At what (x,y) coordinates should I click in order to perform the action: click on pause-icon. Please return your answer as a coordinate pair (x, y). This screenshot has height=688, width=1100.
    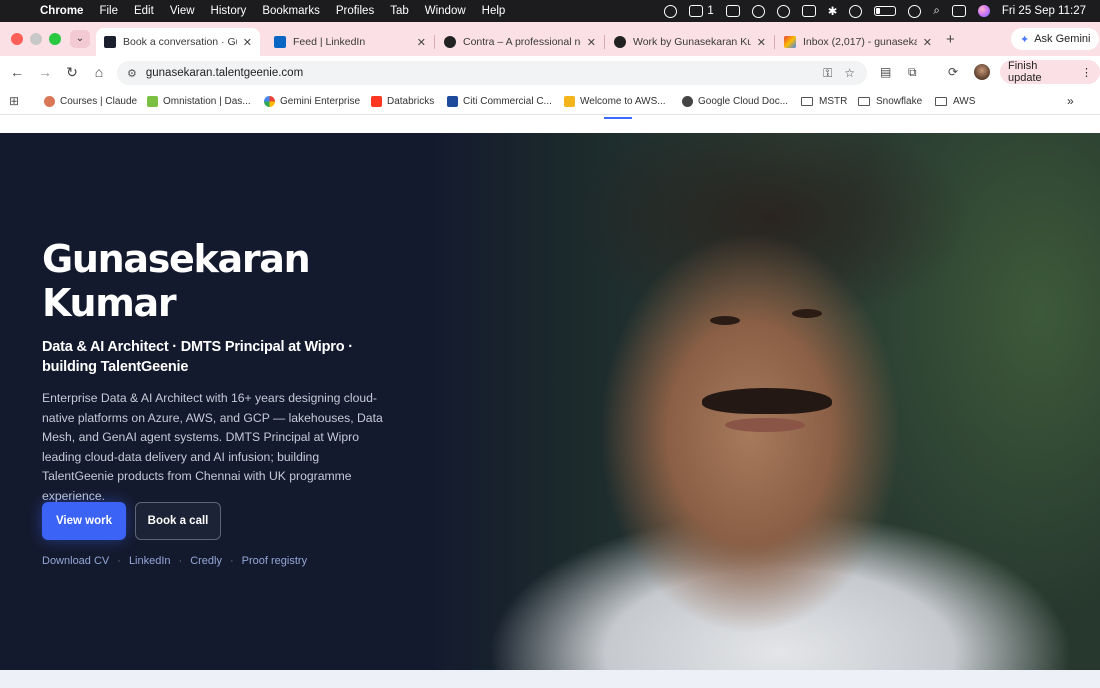
    Looking at the image, I should click on (783, 11).